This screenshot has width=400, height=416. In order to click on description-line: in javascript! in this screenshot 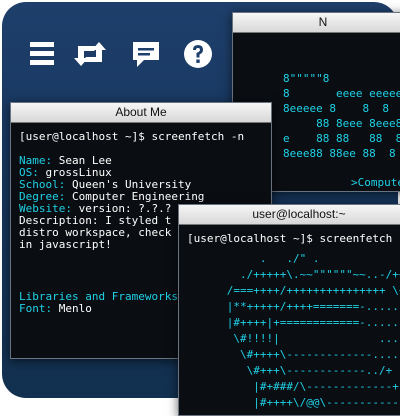, I will do `click(65, 244)`.